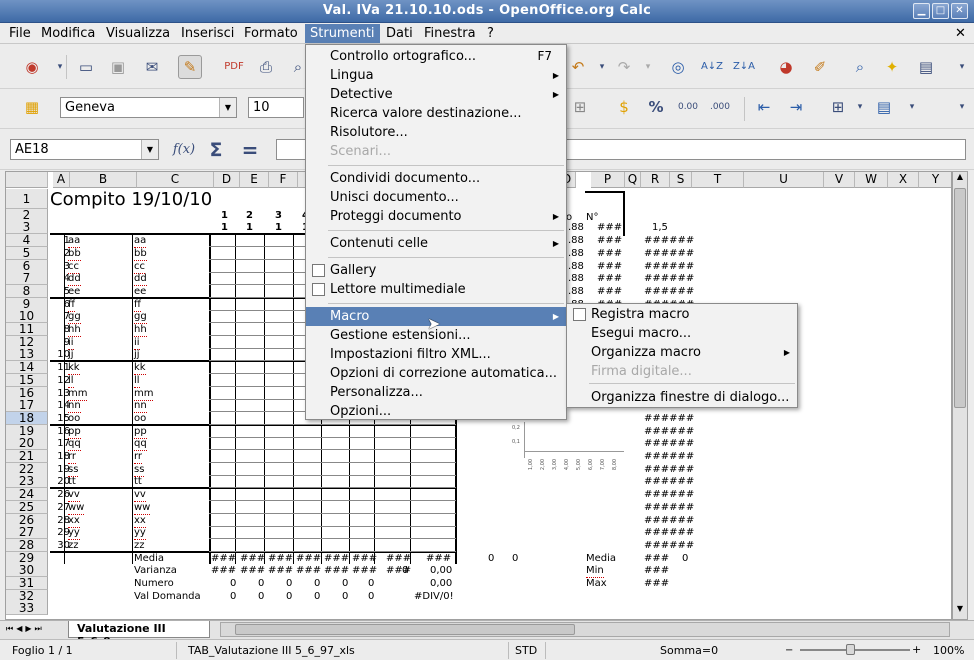 The width and height of the screenshot is (974, 660). I want to click on navigator-icon: ✦, so click(892, 67).